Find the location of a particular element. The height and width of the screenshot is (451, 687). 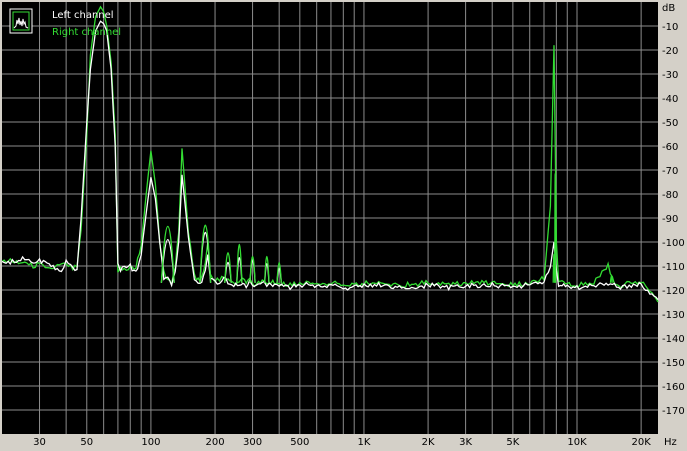

y-tick-label: -30 is located at coordinates (670, 75).